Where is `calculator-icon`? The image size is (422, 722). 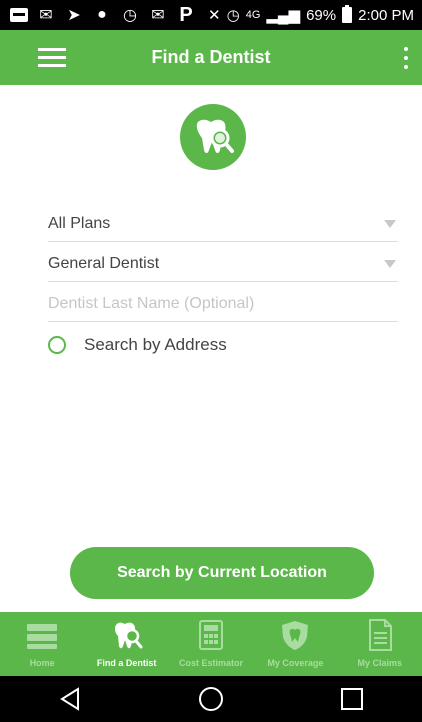
calculator-icon is located at coordinates (211, 635).